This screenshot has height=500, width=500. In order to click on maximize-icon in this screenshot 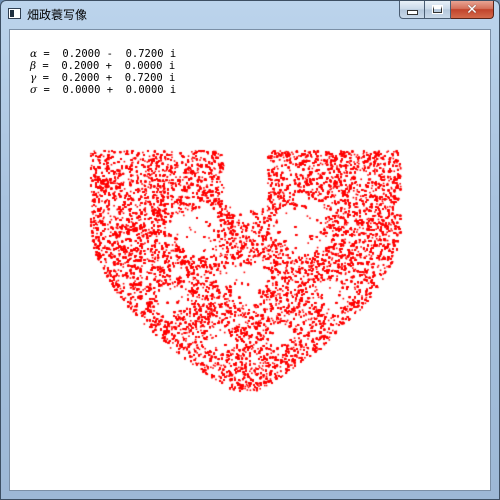, I will do `click(437, 9)`.